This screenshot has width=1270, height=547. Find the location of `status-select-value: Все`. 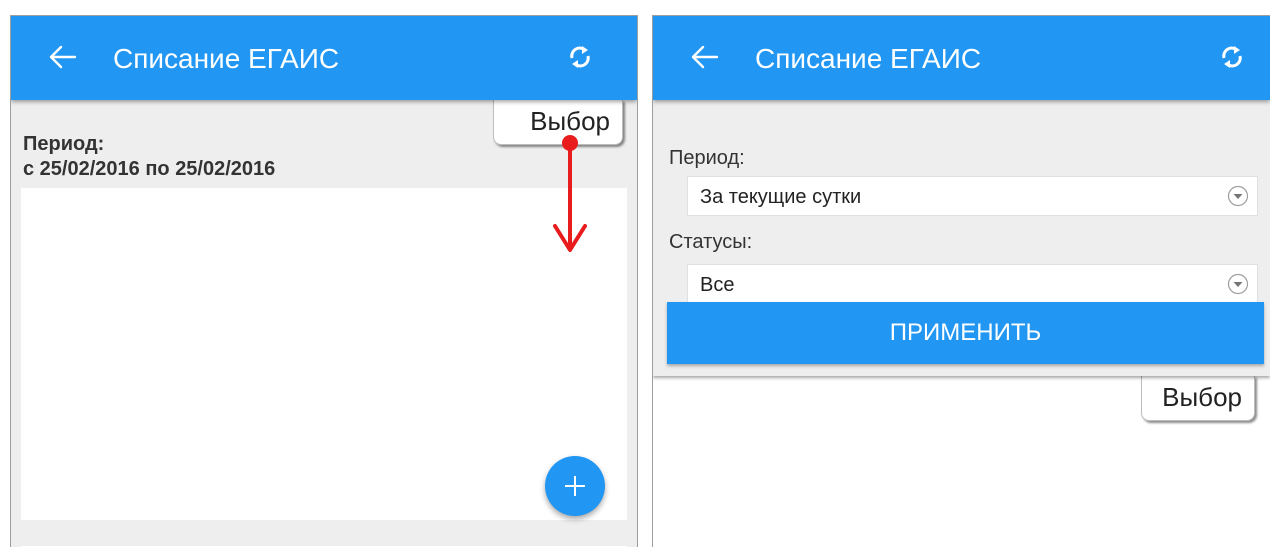

status-select-value: Все is located at coordinates (717, 285).